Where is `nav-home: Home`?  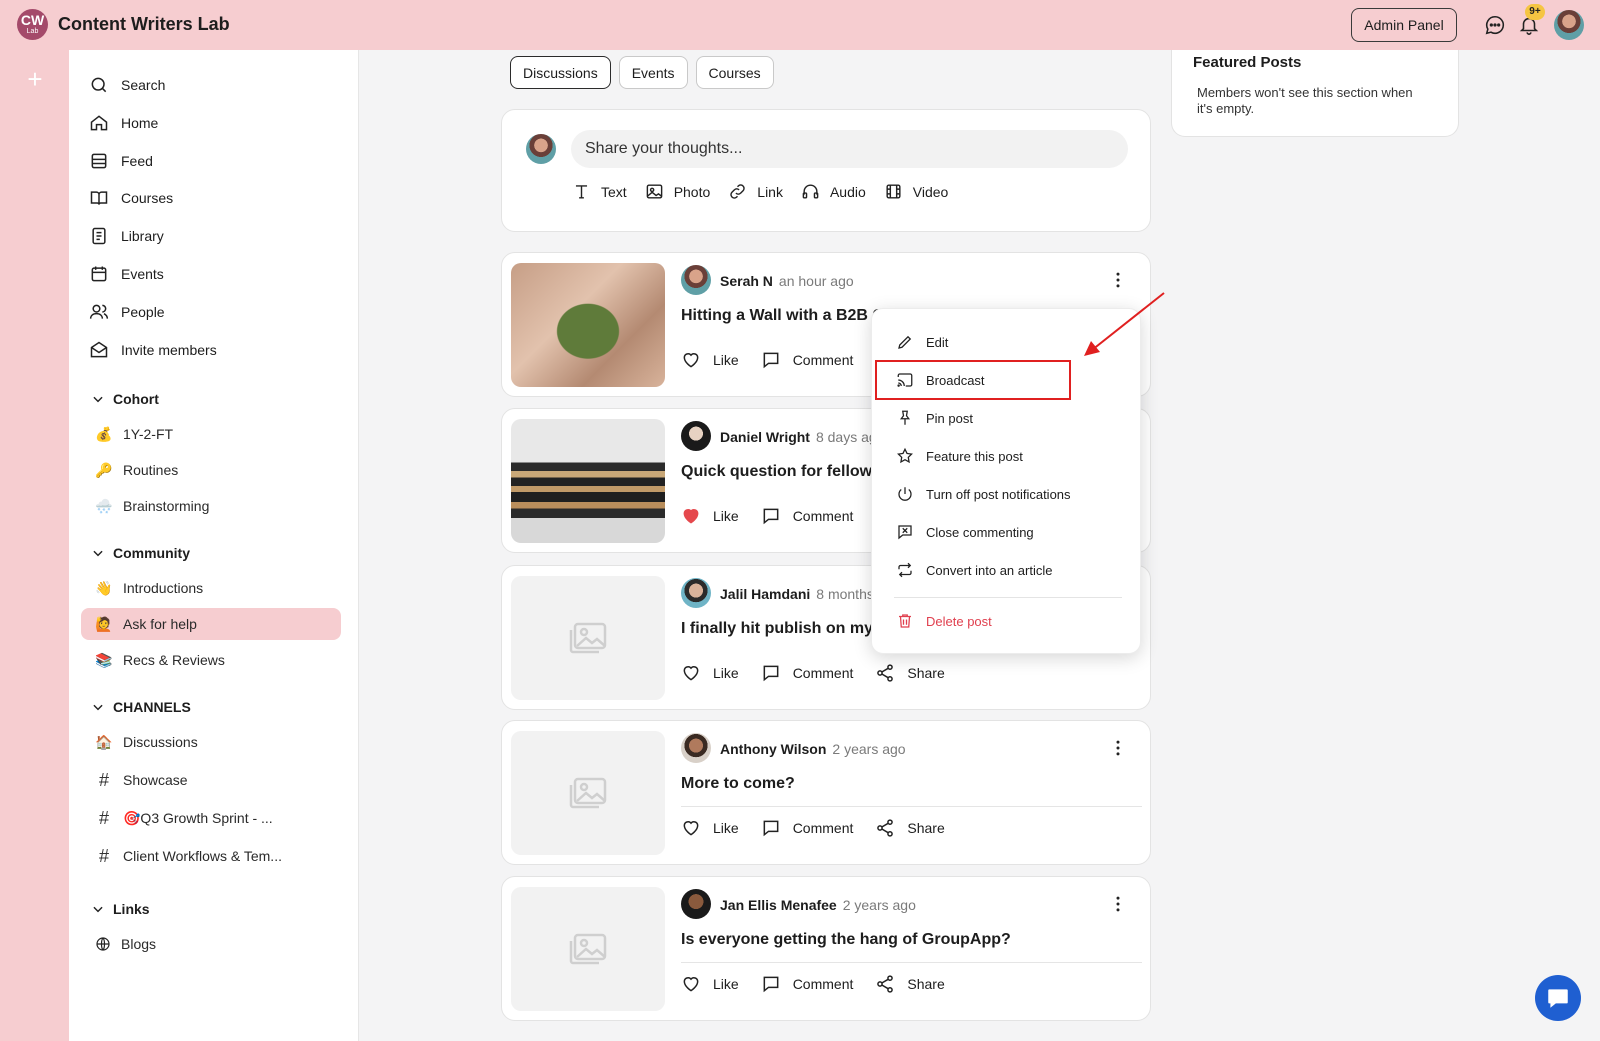 nav-home: Home is located at coordinates (123, 123).